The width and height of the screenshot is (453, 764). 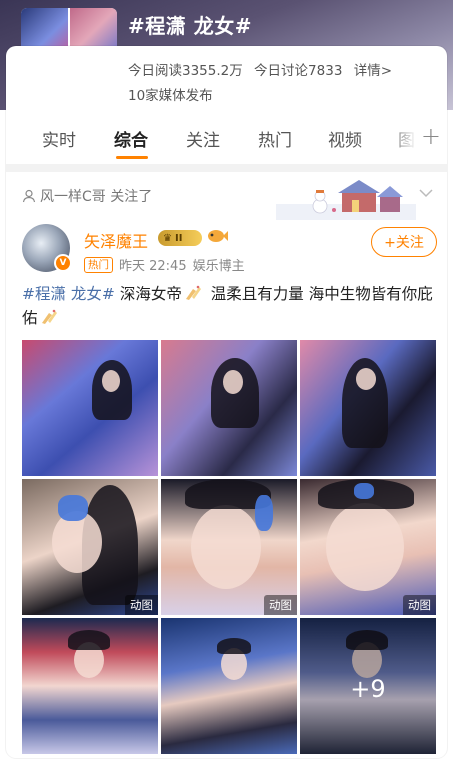 I want to click on post-source: 娱乐博主, so click(x=218, y=266).